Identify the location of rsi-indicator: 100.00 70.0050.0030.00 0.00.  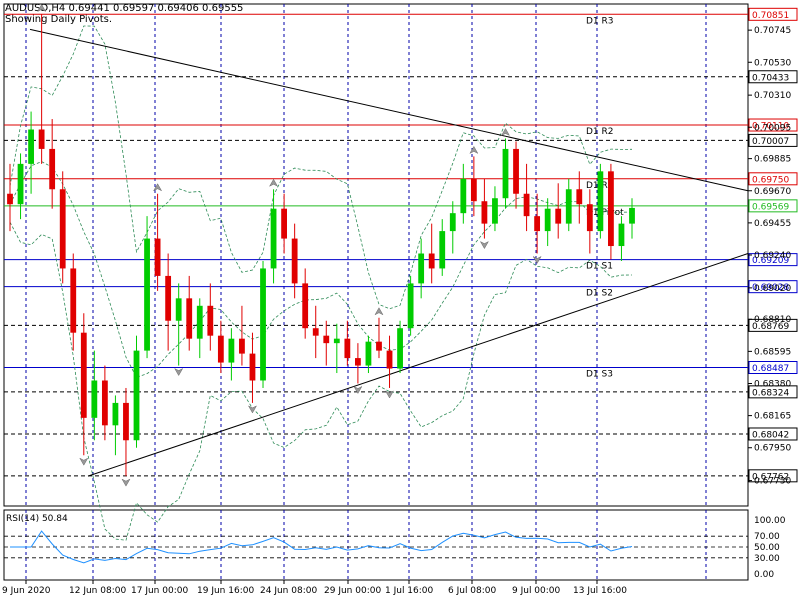
(395, 548).